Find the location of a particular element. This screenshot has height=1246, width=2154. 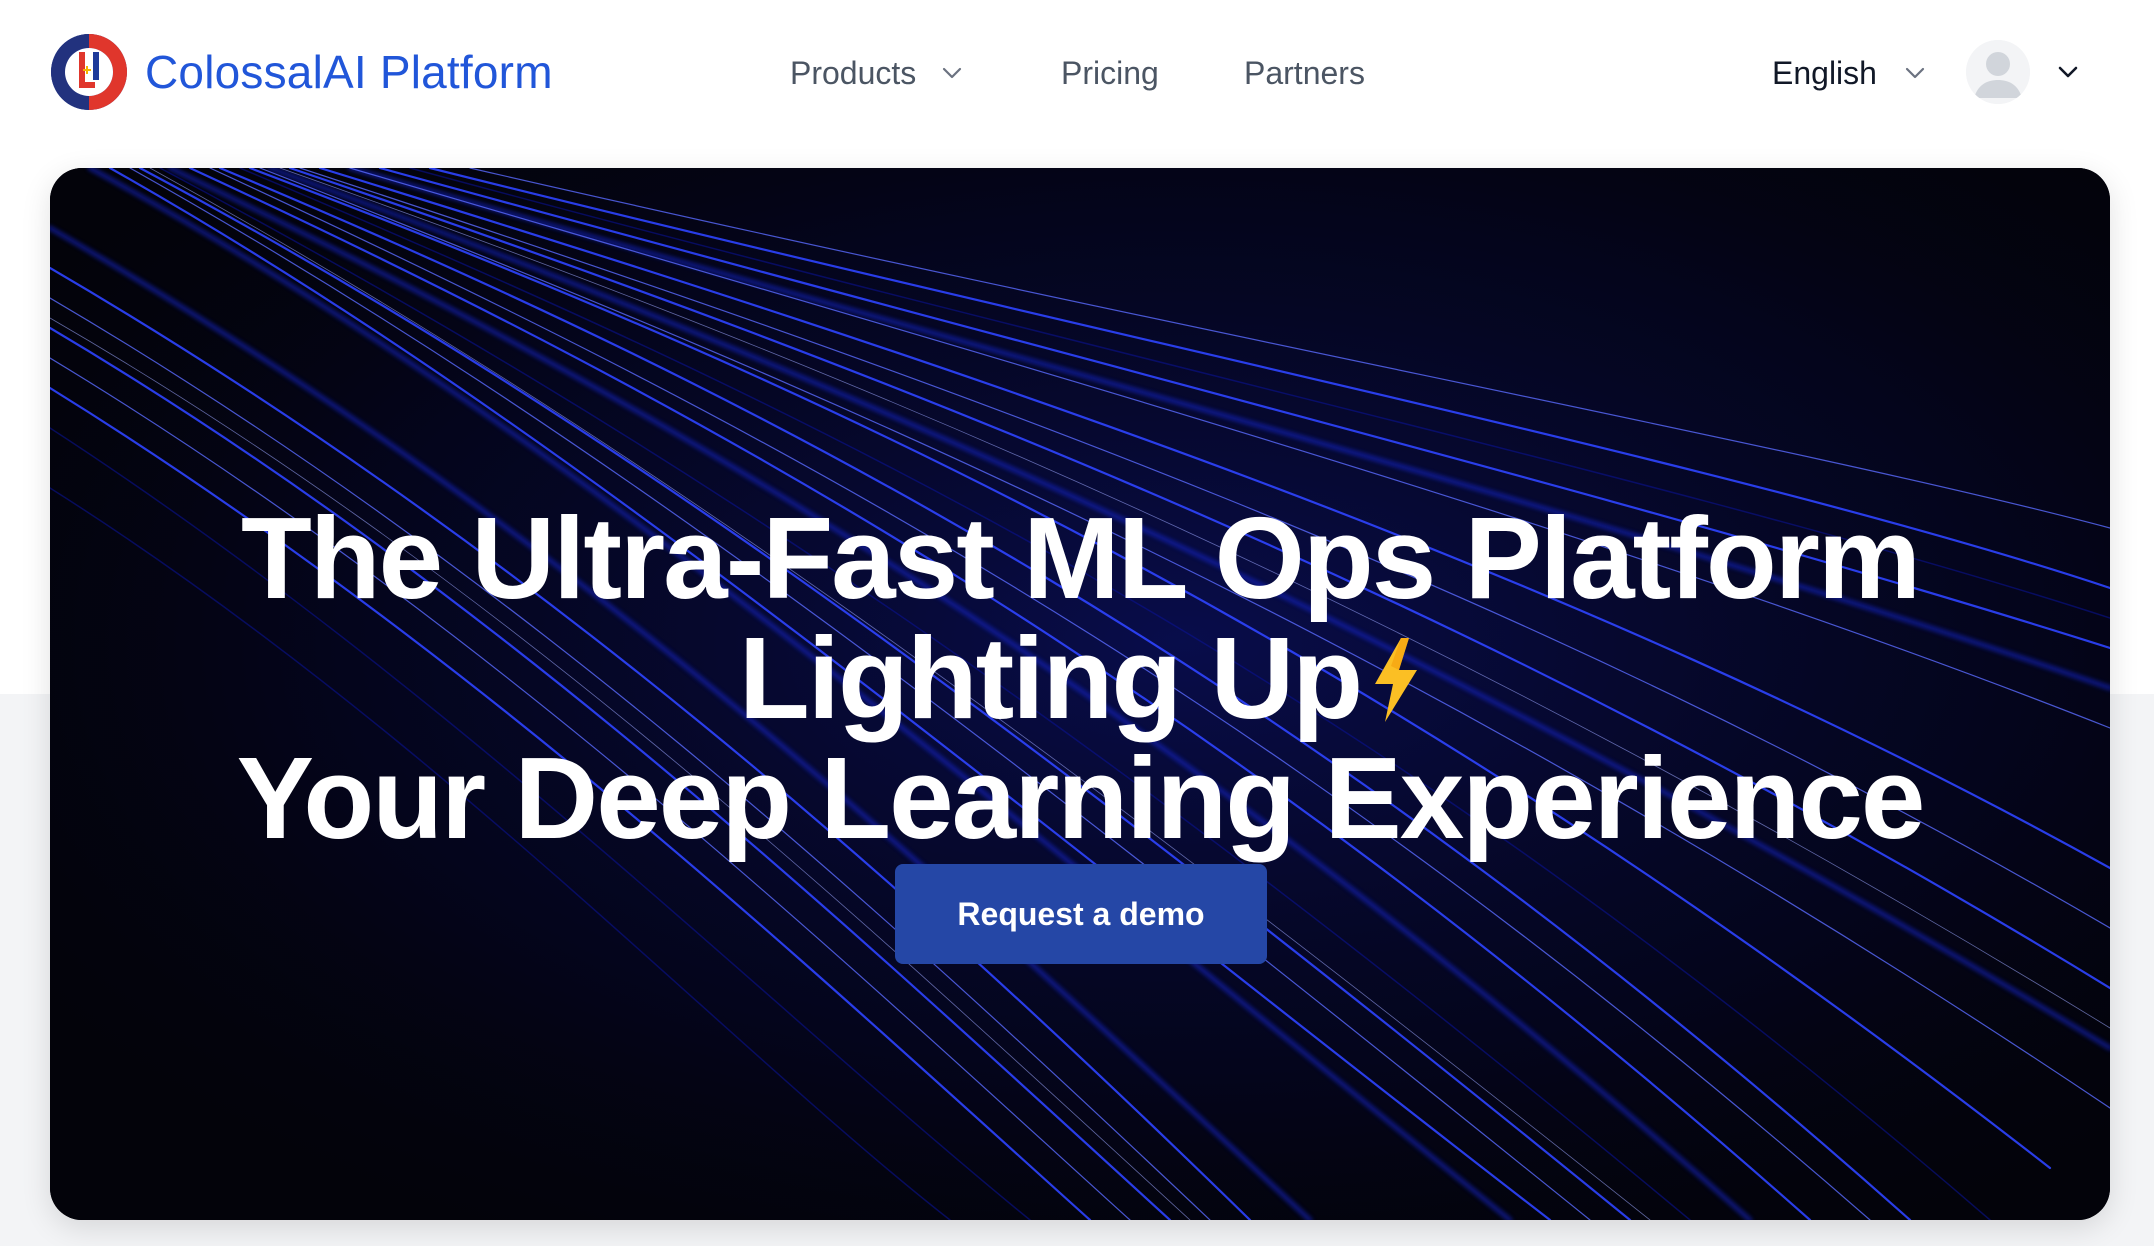

user-menu is located at coordinates (2023, 72).